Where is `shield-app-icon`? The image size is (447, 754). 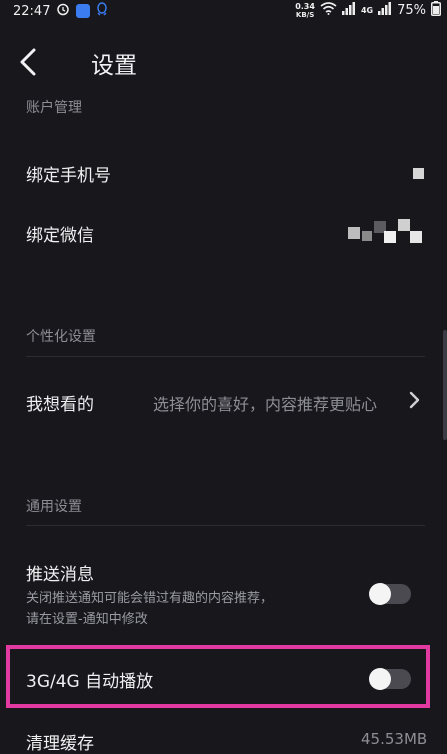
shield-app-icon is located at coordinates (83, 11).